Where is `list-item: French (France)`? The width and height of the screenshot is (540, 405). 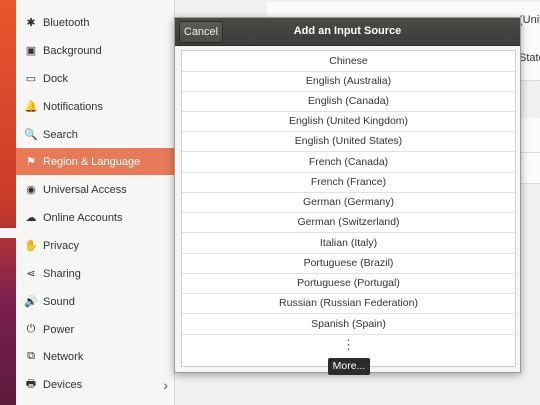 list-item: French (France) is located at coordinates (348, 182).